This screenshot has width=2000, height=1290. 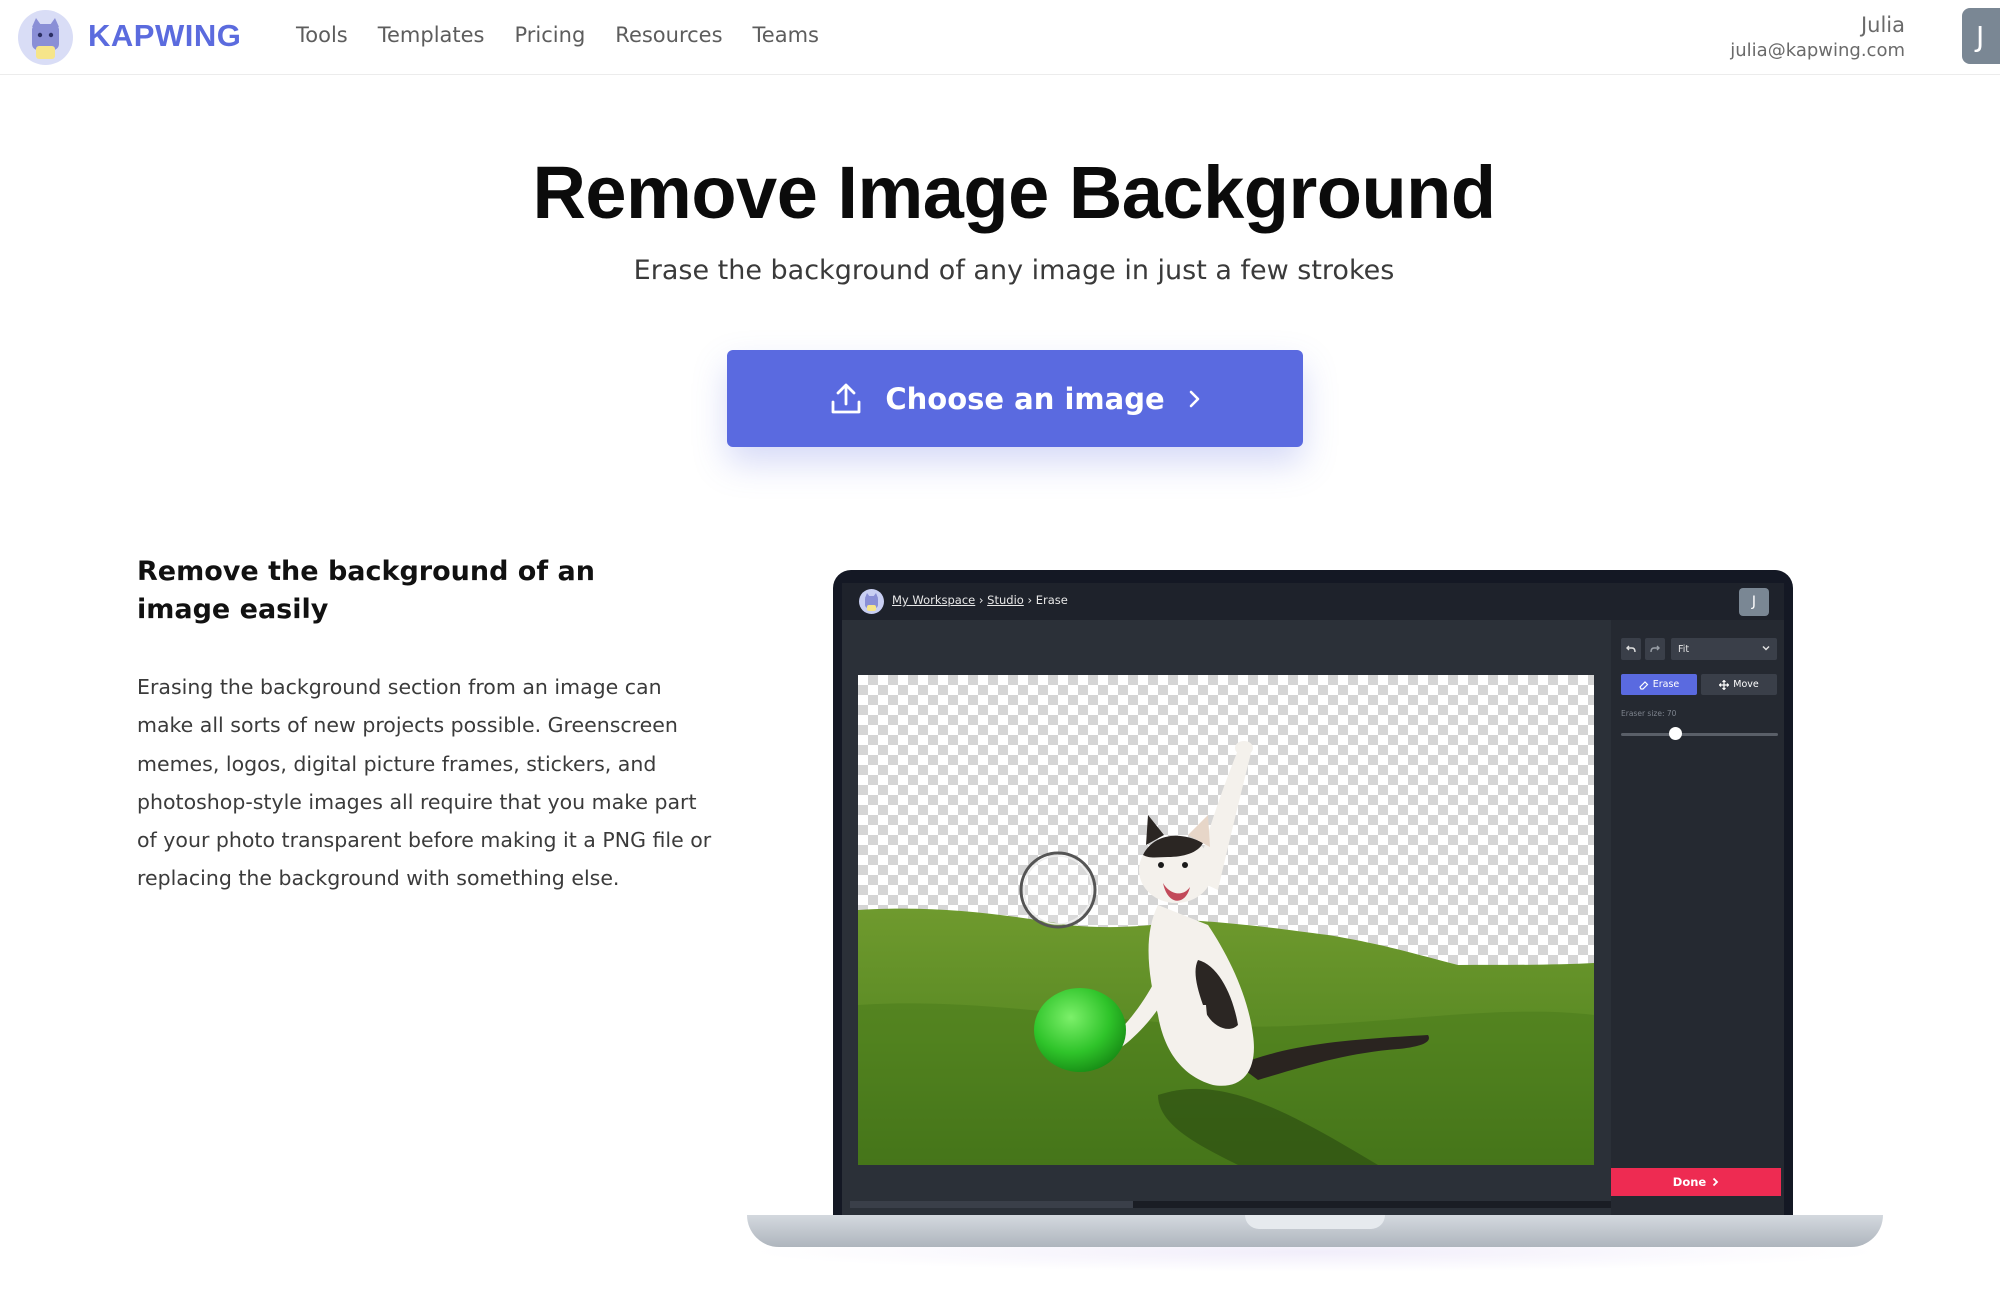 What do you see at coordinates (786, 35) in the screenshot?
I see `nav-link-teams: Teams` at bounding box center [786, 35].